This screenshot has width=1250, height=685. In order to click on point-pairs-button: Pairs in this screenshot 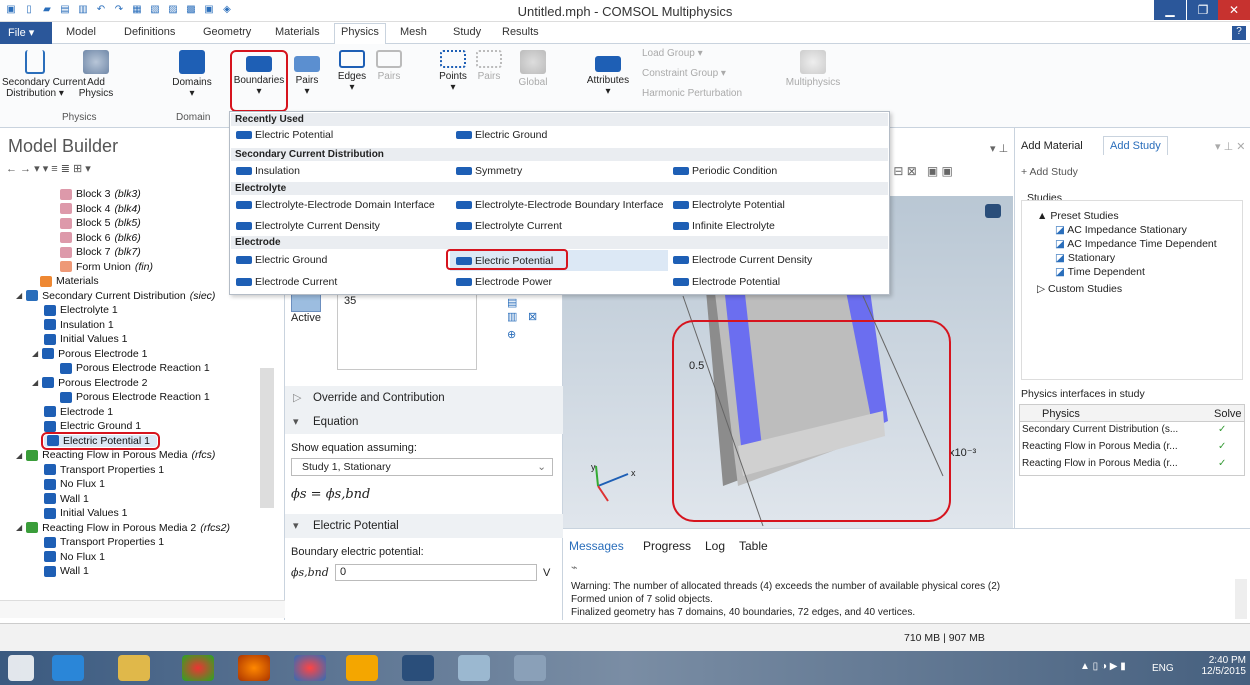, I will do `click(489, 66)`.